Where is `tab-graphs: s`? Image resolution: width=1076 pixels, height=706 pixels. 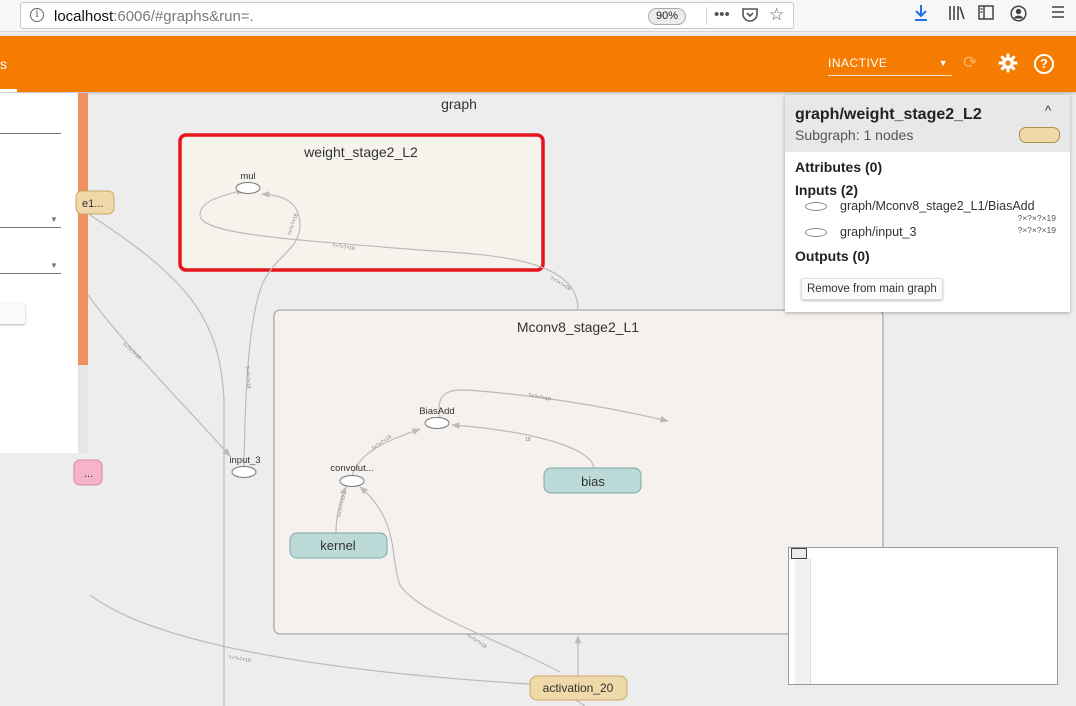 tab-graphs: s is located at coordinates (3, 64).